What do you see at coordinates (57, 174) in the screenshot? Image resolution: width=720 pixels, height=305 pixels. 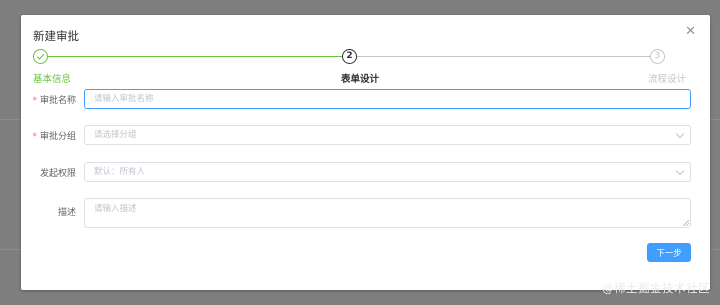 I see `scope-label: 发起权限` at bounding box center [57, 174].